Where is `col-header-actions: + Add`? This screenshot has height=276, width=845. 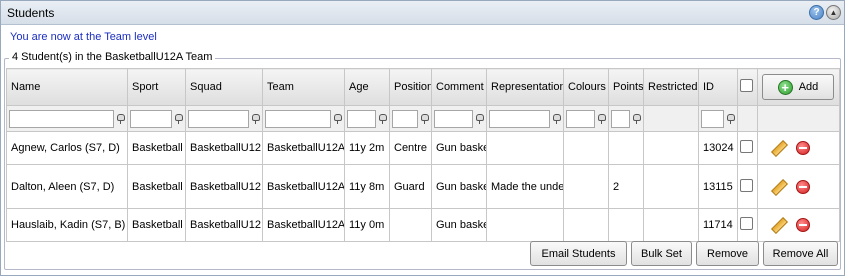
col-header-actions: + Add is located at coordinates (798, 87).